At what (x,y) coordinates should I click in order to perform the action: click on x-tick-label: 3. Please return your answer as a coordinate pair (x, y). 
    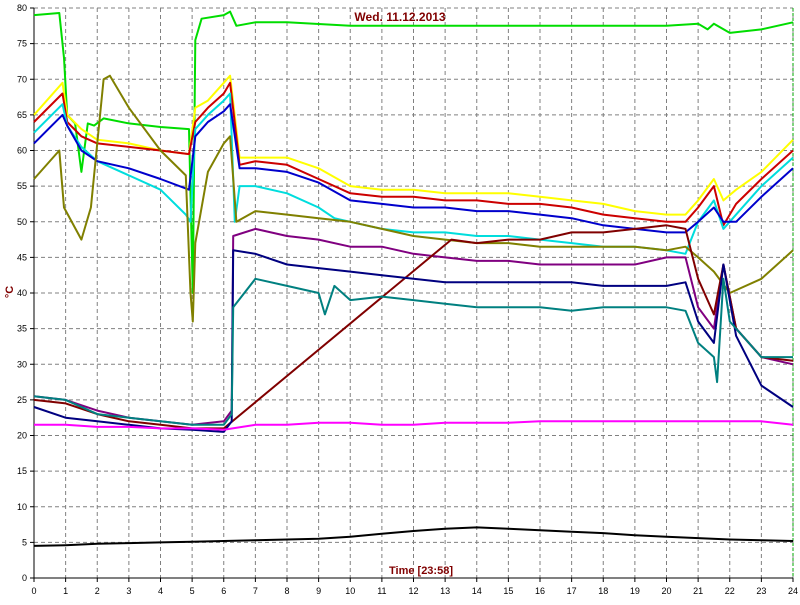
    Looking at the image, I should click on (128, 591).